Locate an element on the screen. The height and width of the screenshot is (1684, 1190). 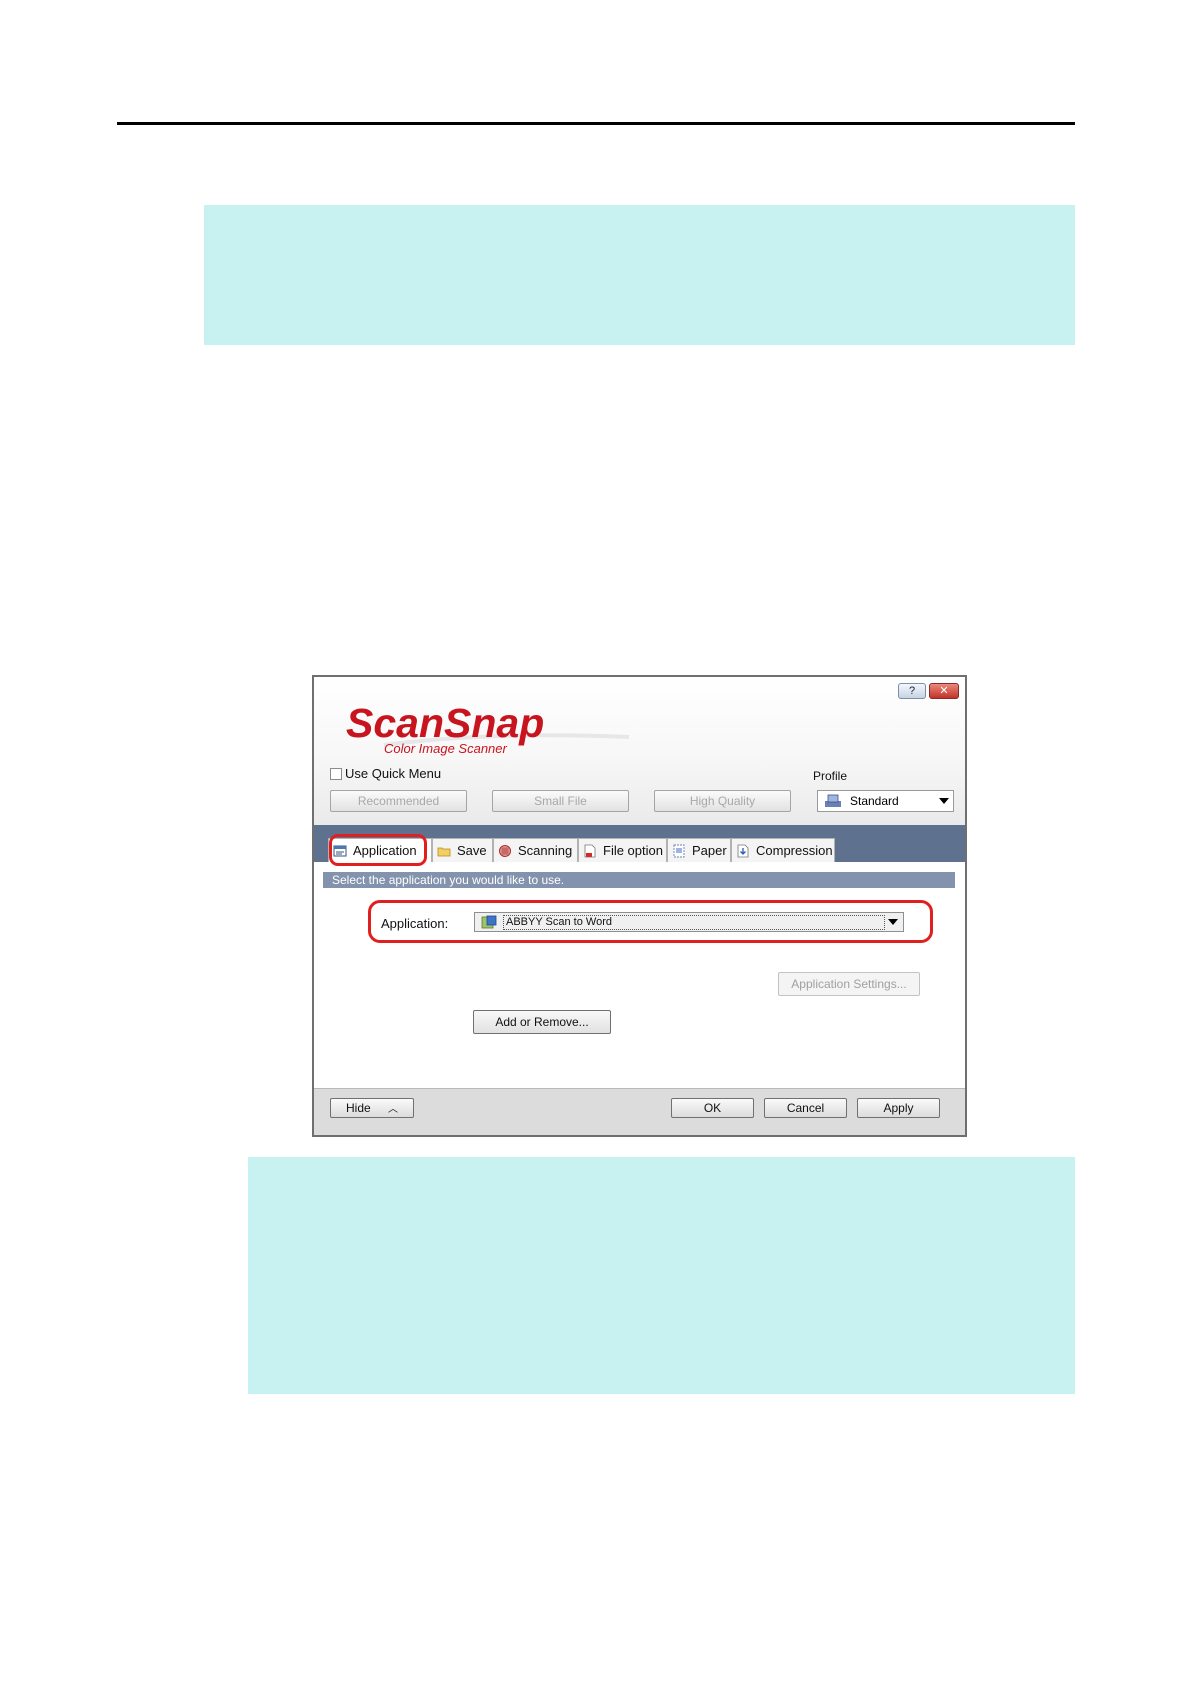
tab-save: Save is located at coordinates (462, 850).